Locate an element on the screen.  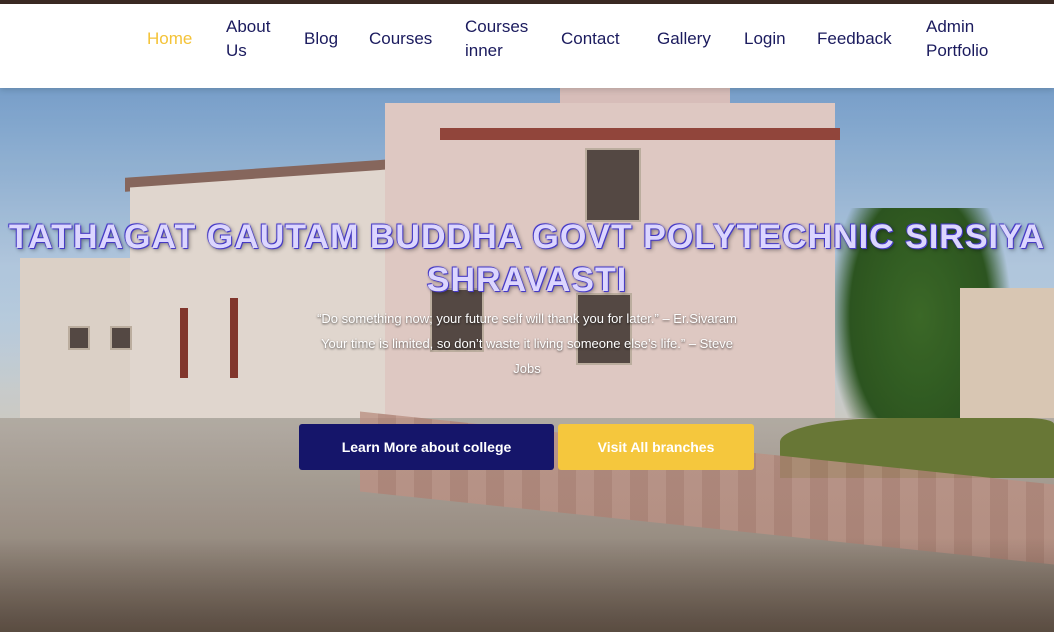
nav-about-us-label-line2: Us is located at coordinates (236, 50).